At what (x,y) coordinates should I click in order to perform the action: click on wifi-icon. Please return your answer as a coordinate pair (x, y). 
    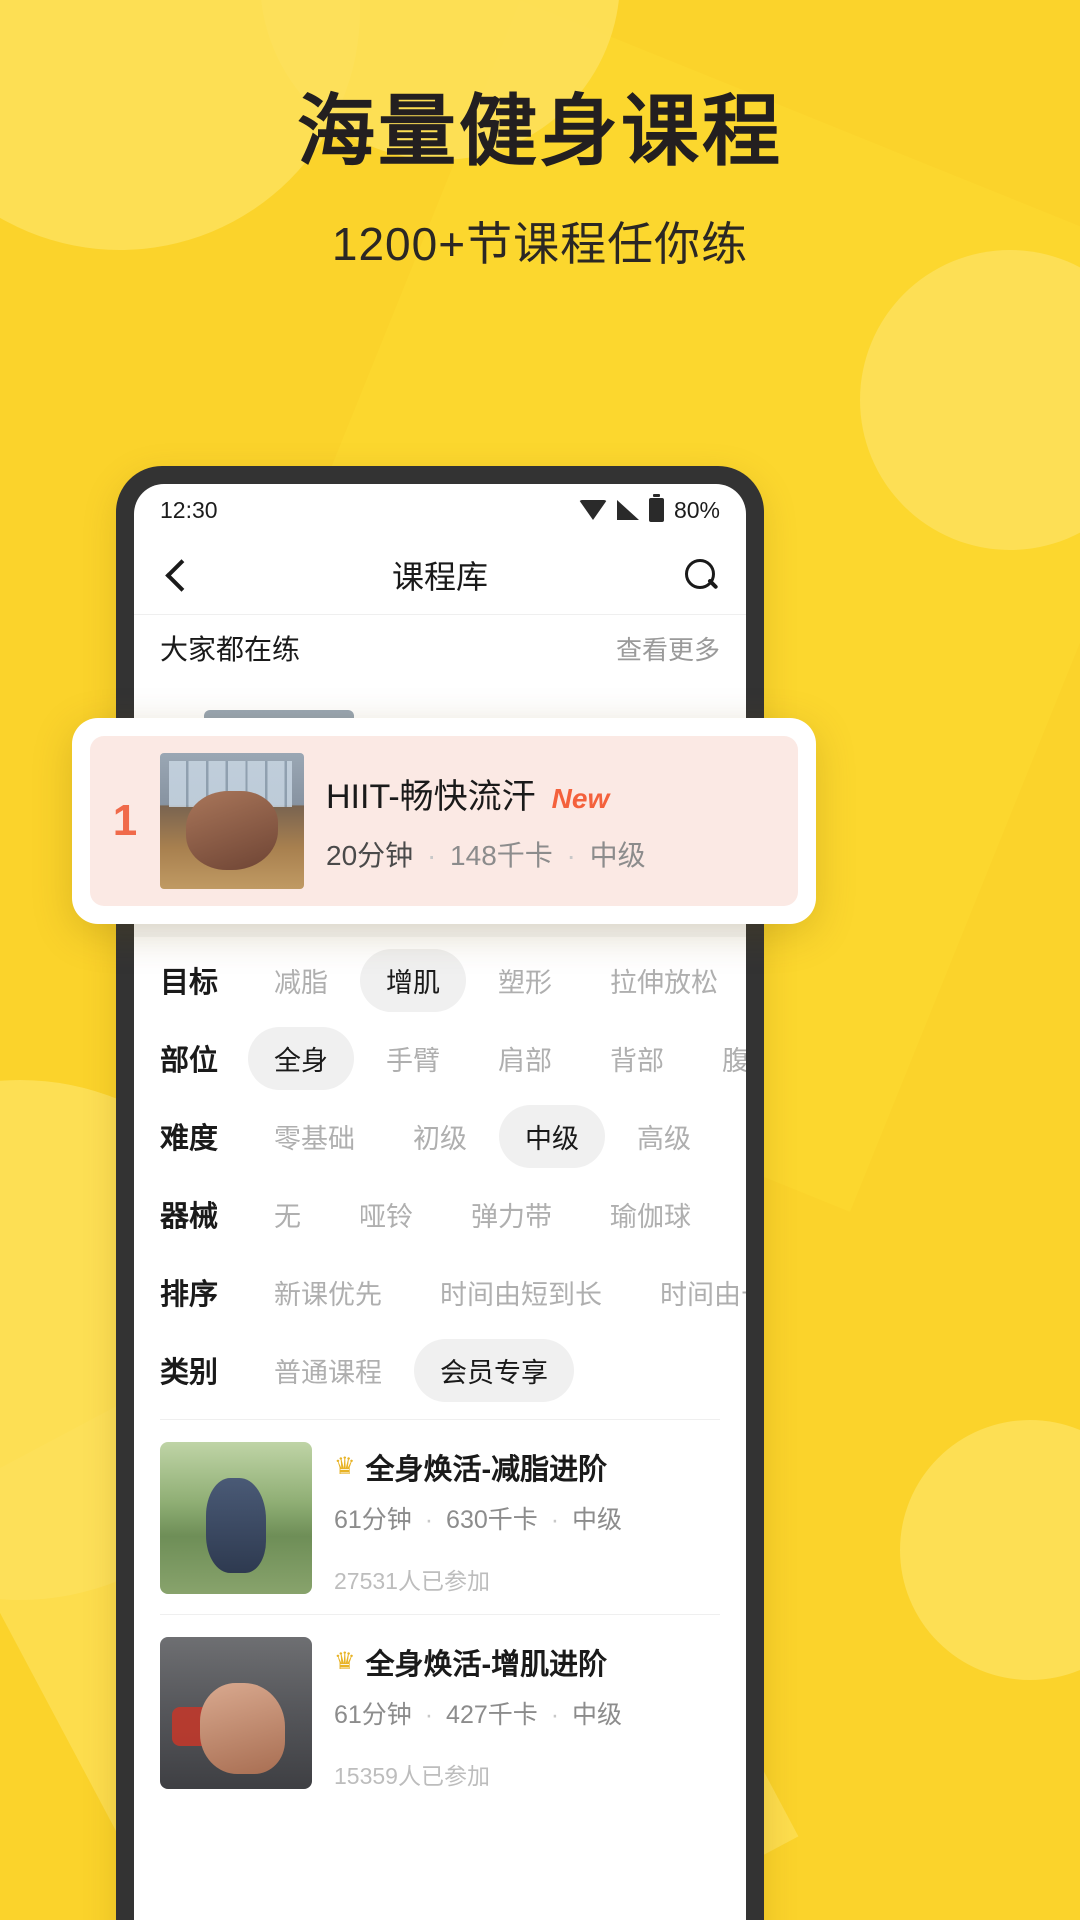
    Looking at the image, I should click on (592, 510).